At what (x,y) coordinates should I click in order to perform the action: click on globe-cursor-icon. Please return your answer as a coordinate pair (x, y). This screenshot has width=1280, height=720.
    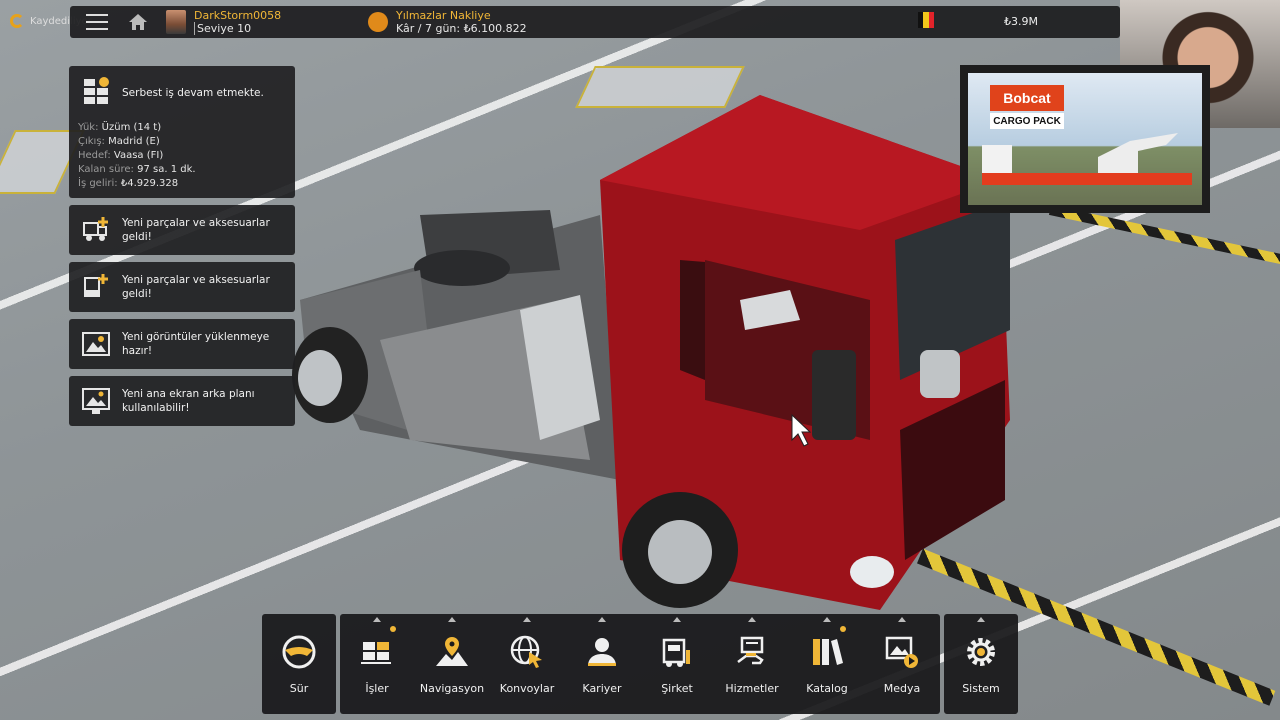
    Looking at the image, I should click on (527, 652).